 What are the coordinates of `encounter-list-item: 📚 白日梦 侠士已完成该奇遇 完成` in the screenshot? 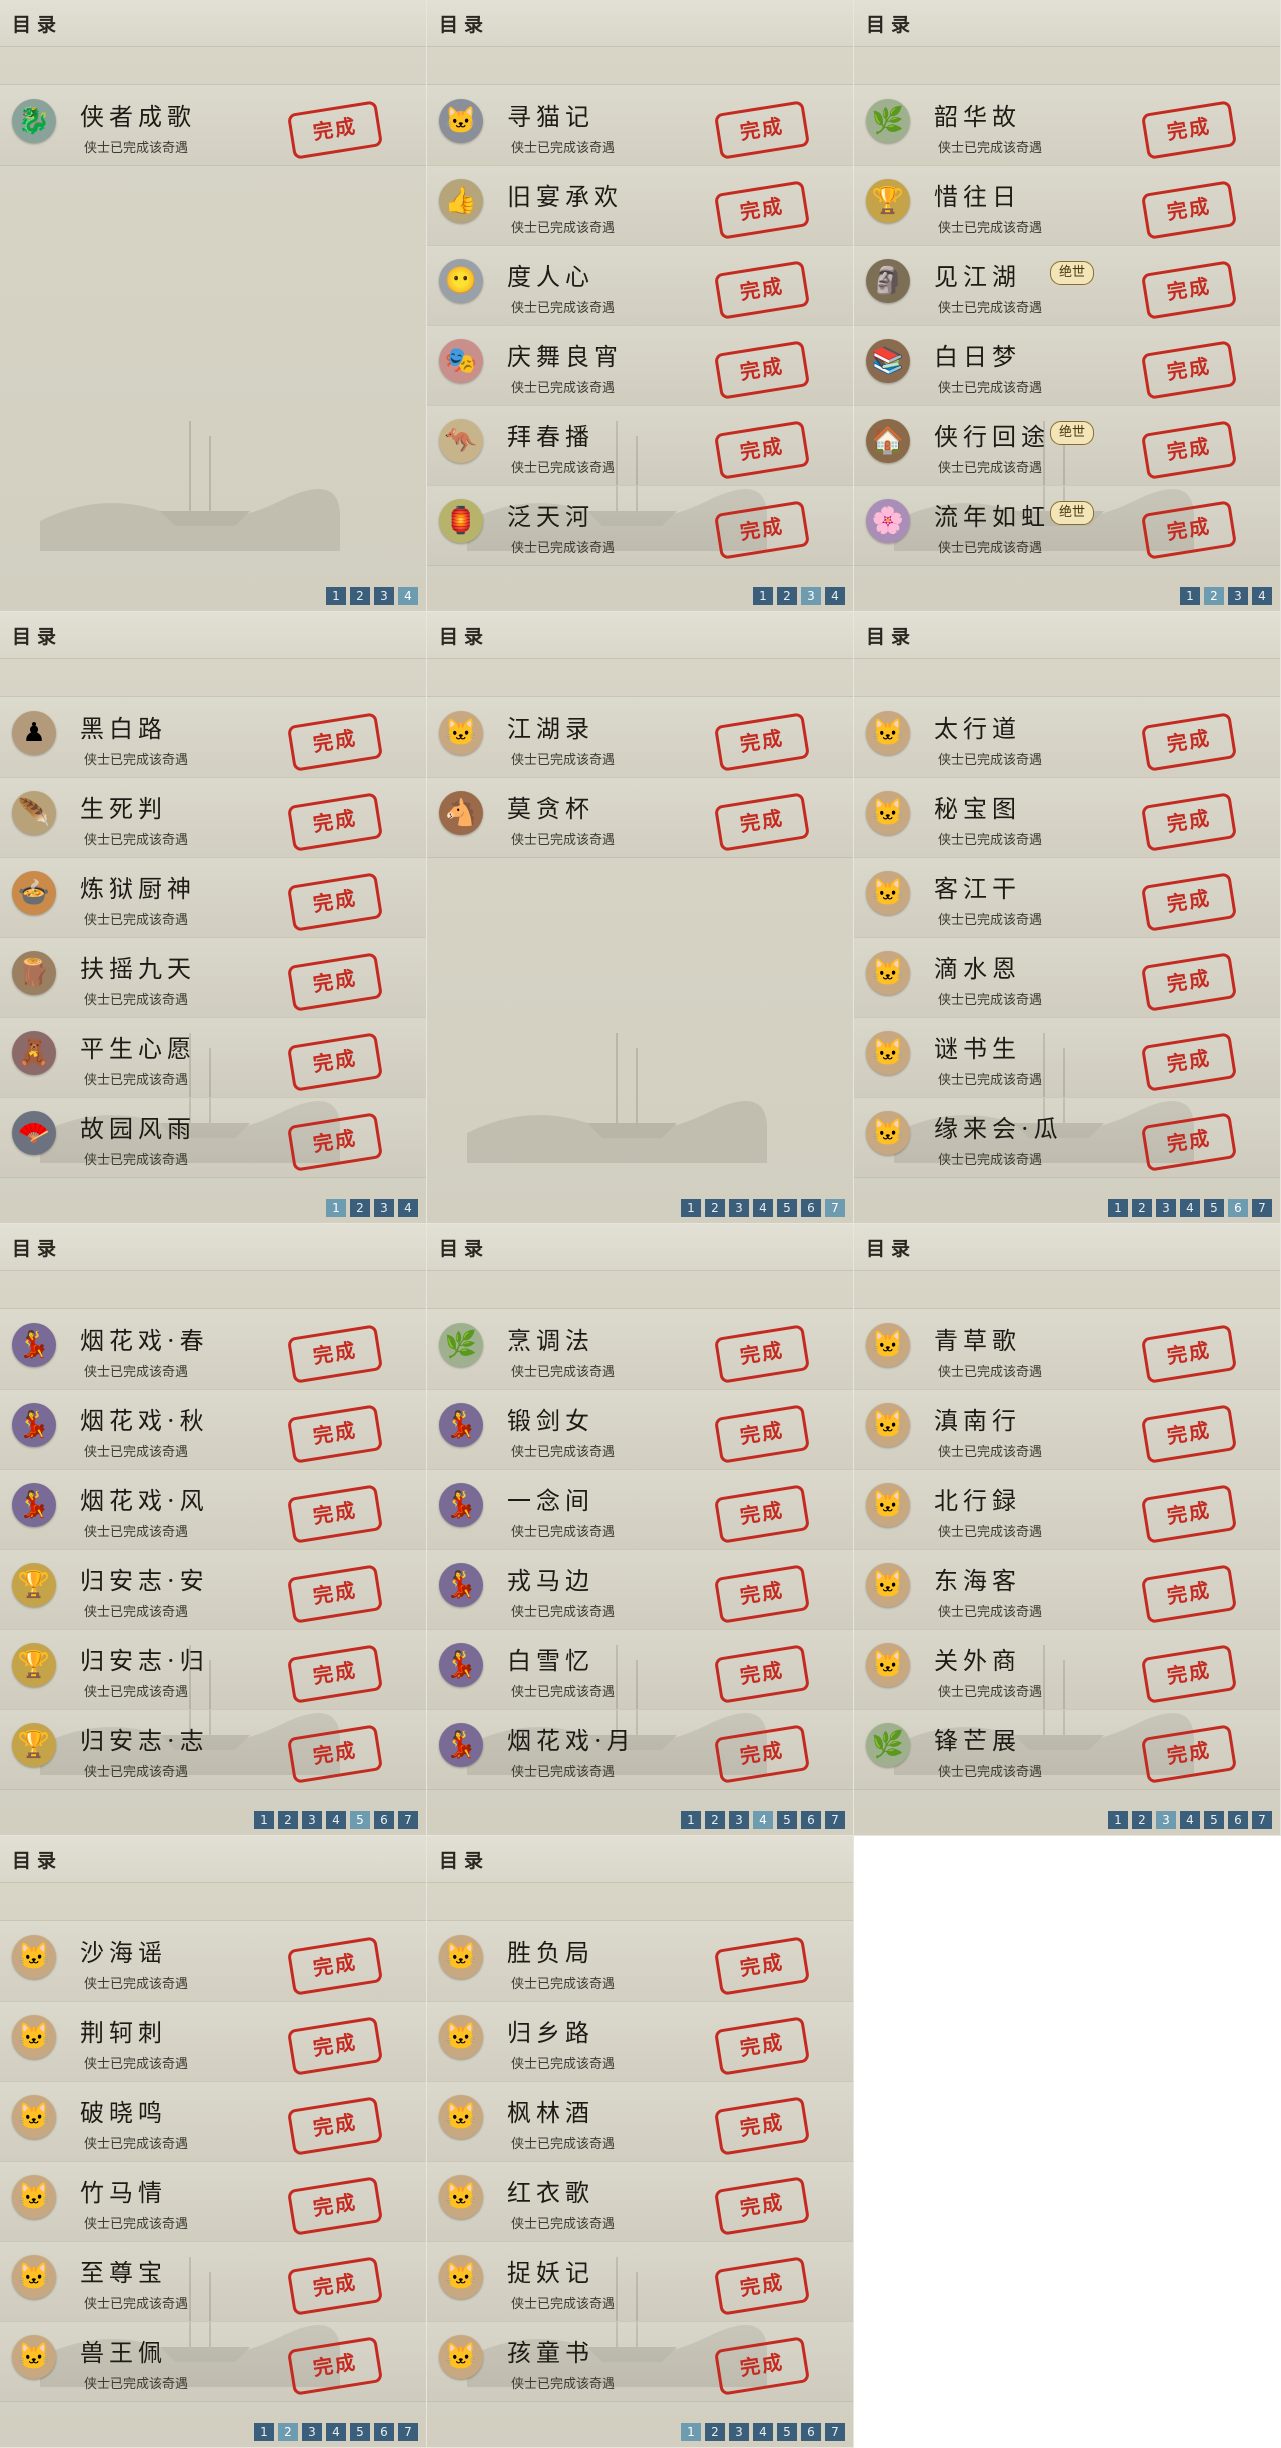 It's located at (1067, 365).